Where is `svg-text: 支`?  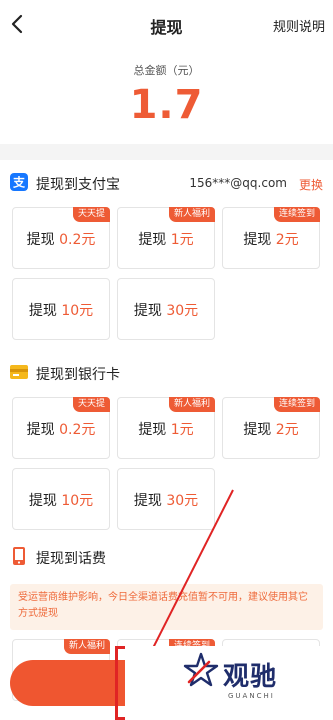
svg-text: 支 is located at coordinates (19, 182).